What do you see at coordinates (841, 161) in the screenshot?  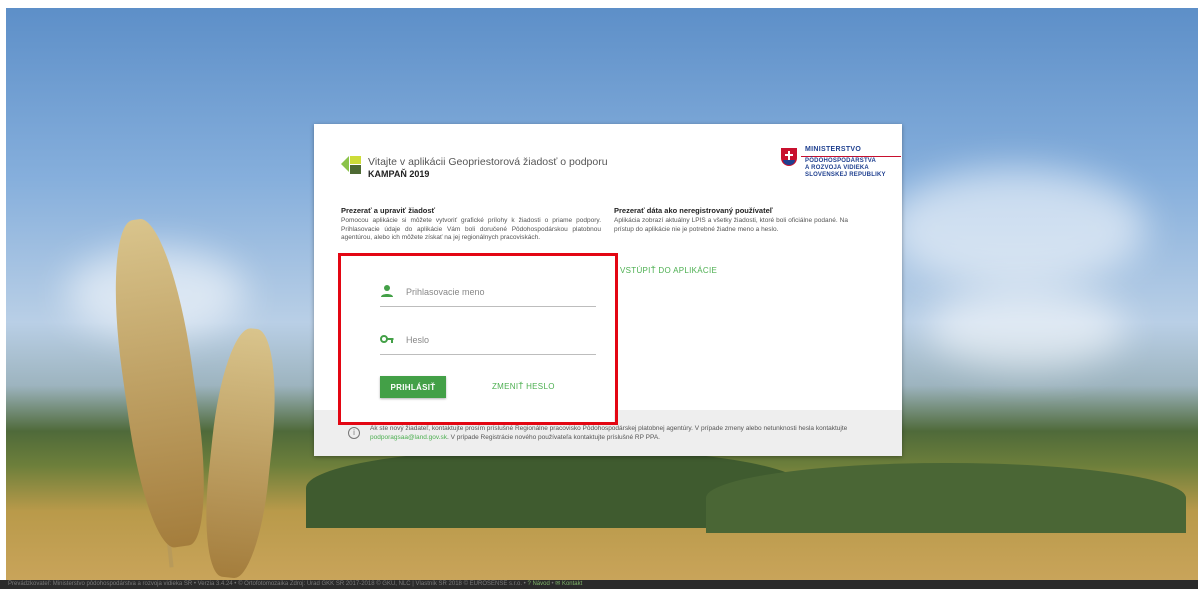 I see `ministry-line-2: PÔDOHOSPODÁRSTVA` at bounding box center [841, 161].